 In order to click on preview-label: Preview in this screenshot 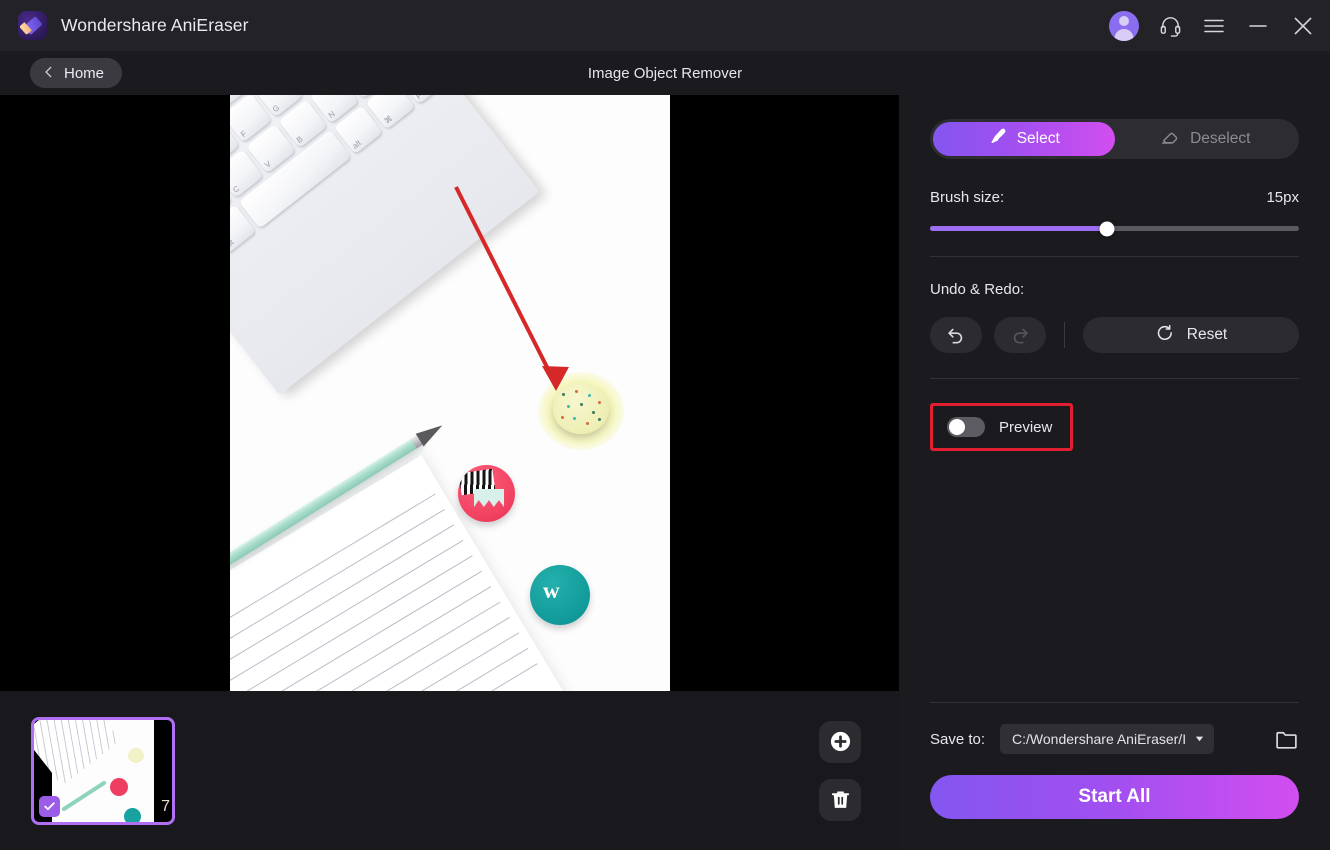, I will do `click(1026, 427)`.